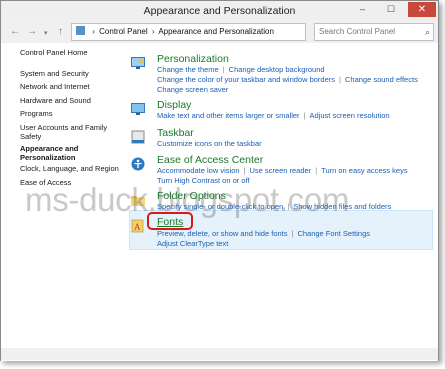 The image size is (445, 369). What do you see at coordinates (138, 63) in the screenshot?
I see `personalization-icon` at bounding box center [138, 63].